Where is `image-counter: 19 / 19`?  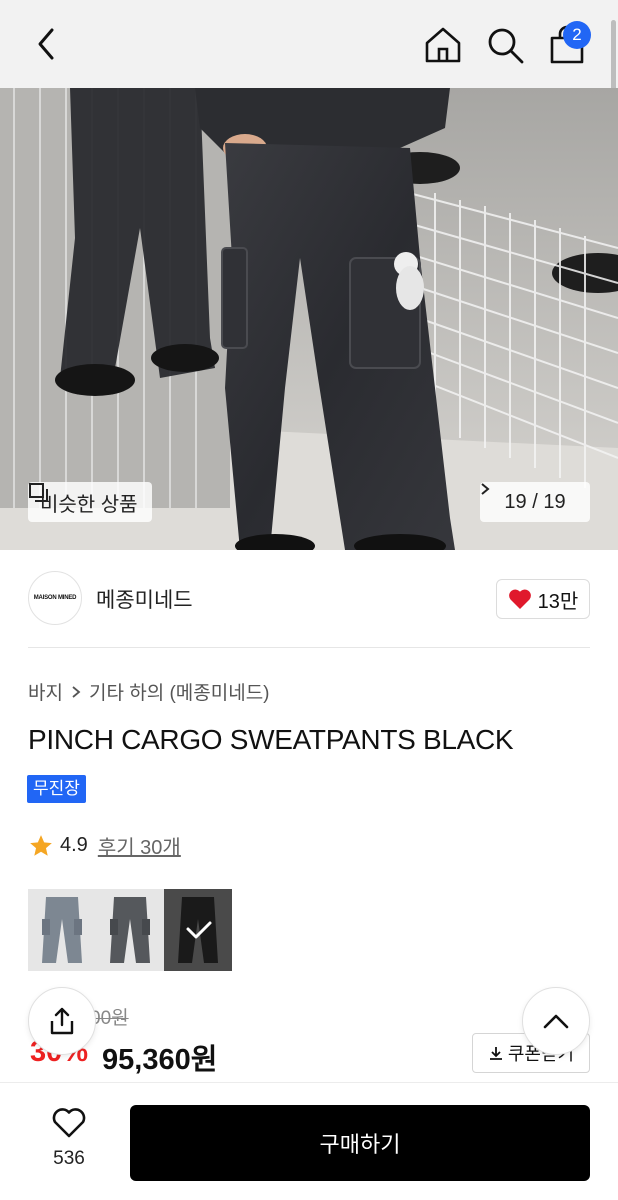 image-counter: 19 / 19 is located at coordinates (535, 502).